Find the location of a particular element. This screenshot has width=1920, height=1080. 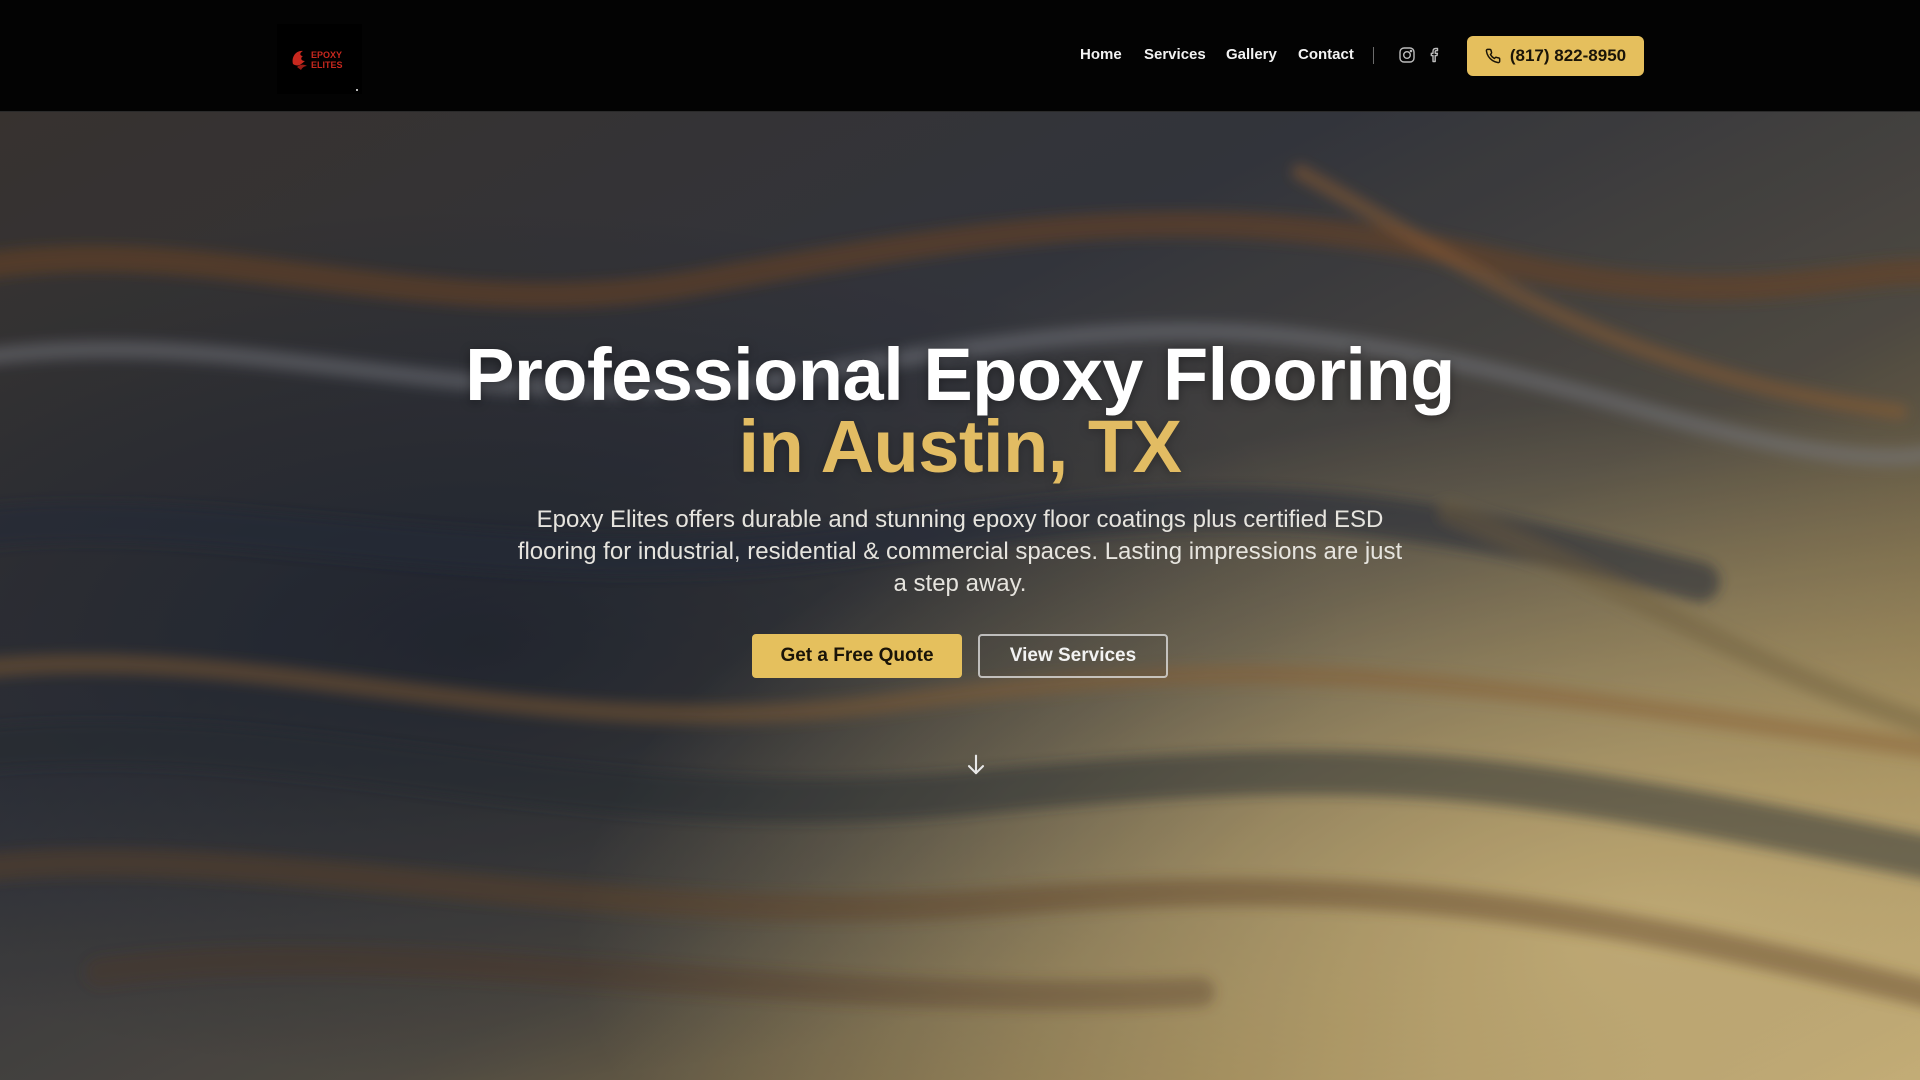

nav-services: Services is located at coordinates (1175, 54).